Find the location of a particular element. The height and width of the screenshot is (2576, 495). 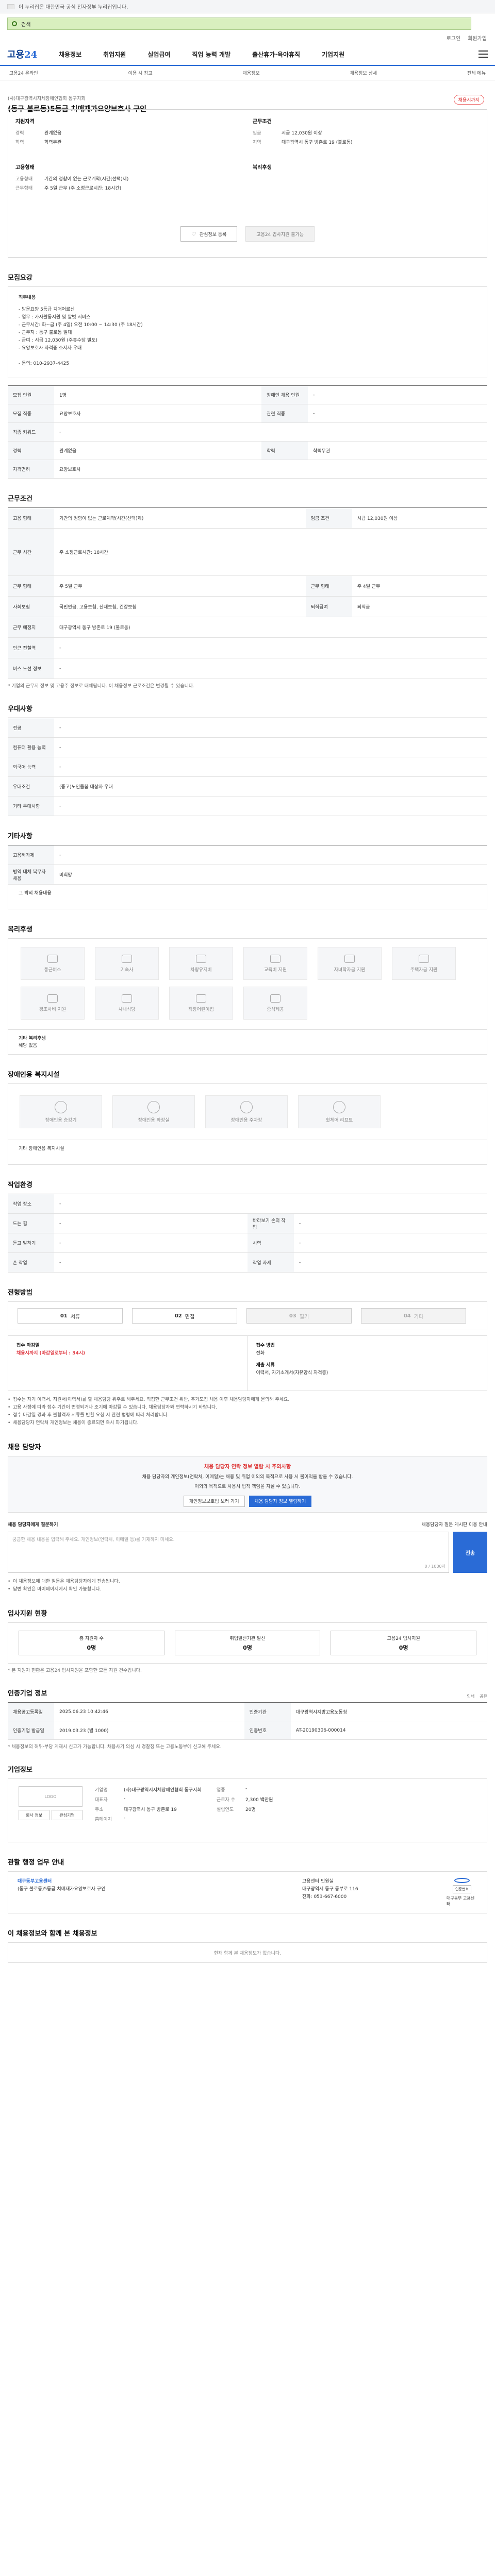

sub-nav-item-4: 채용정보 상세 is located at coordinates (363, 73).